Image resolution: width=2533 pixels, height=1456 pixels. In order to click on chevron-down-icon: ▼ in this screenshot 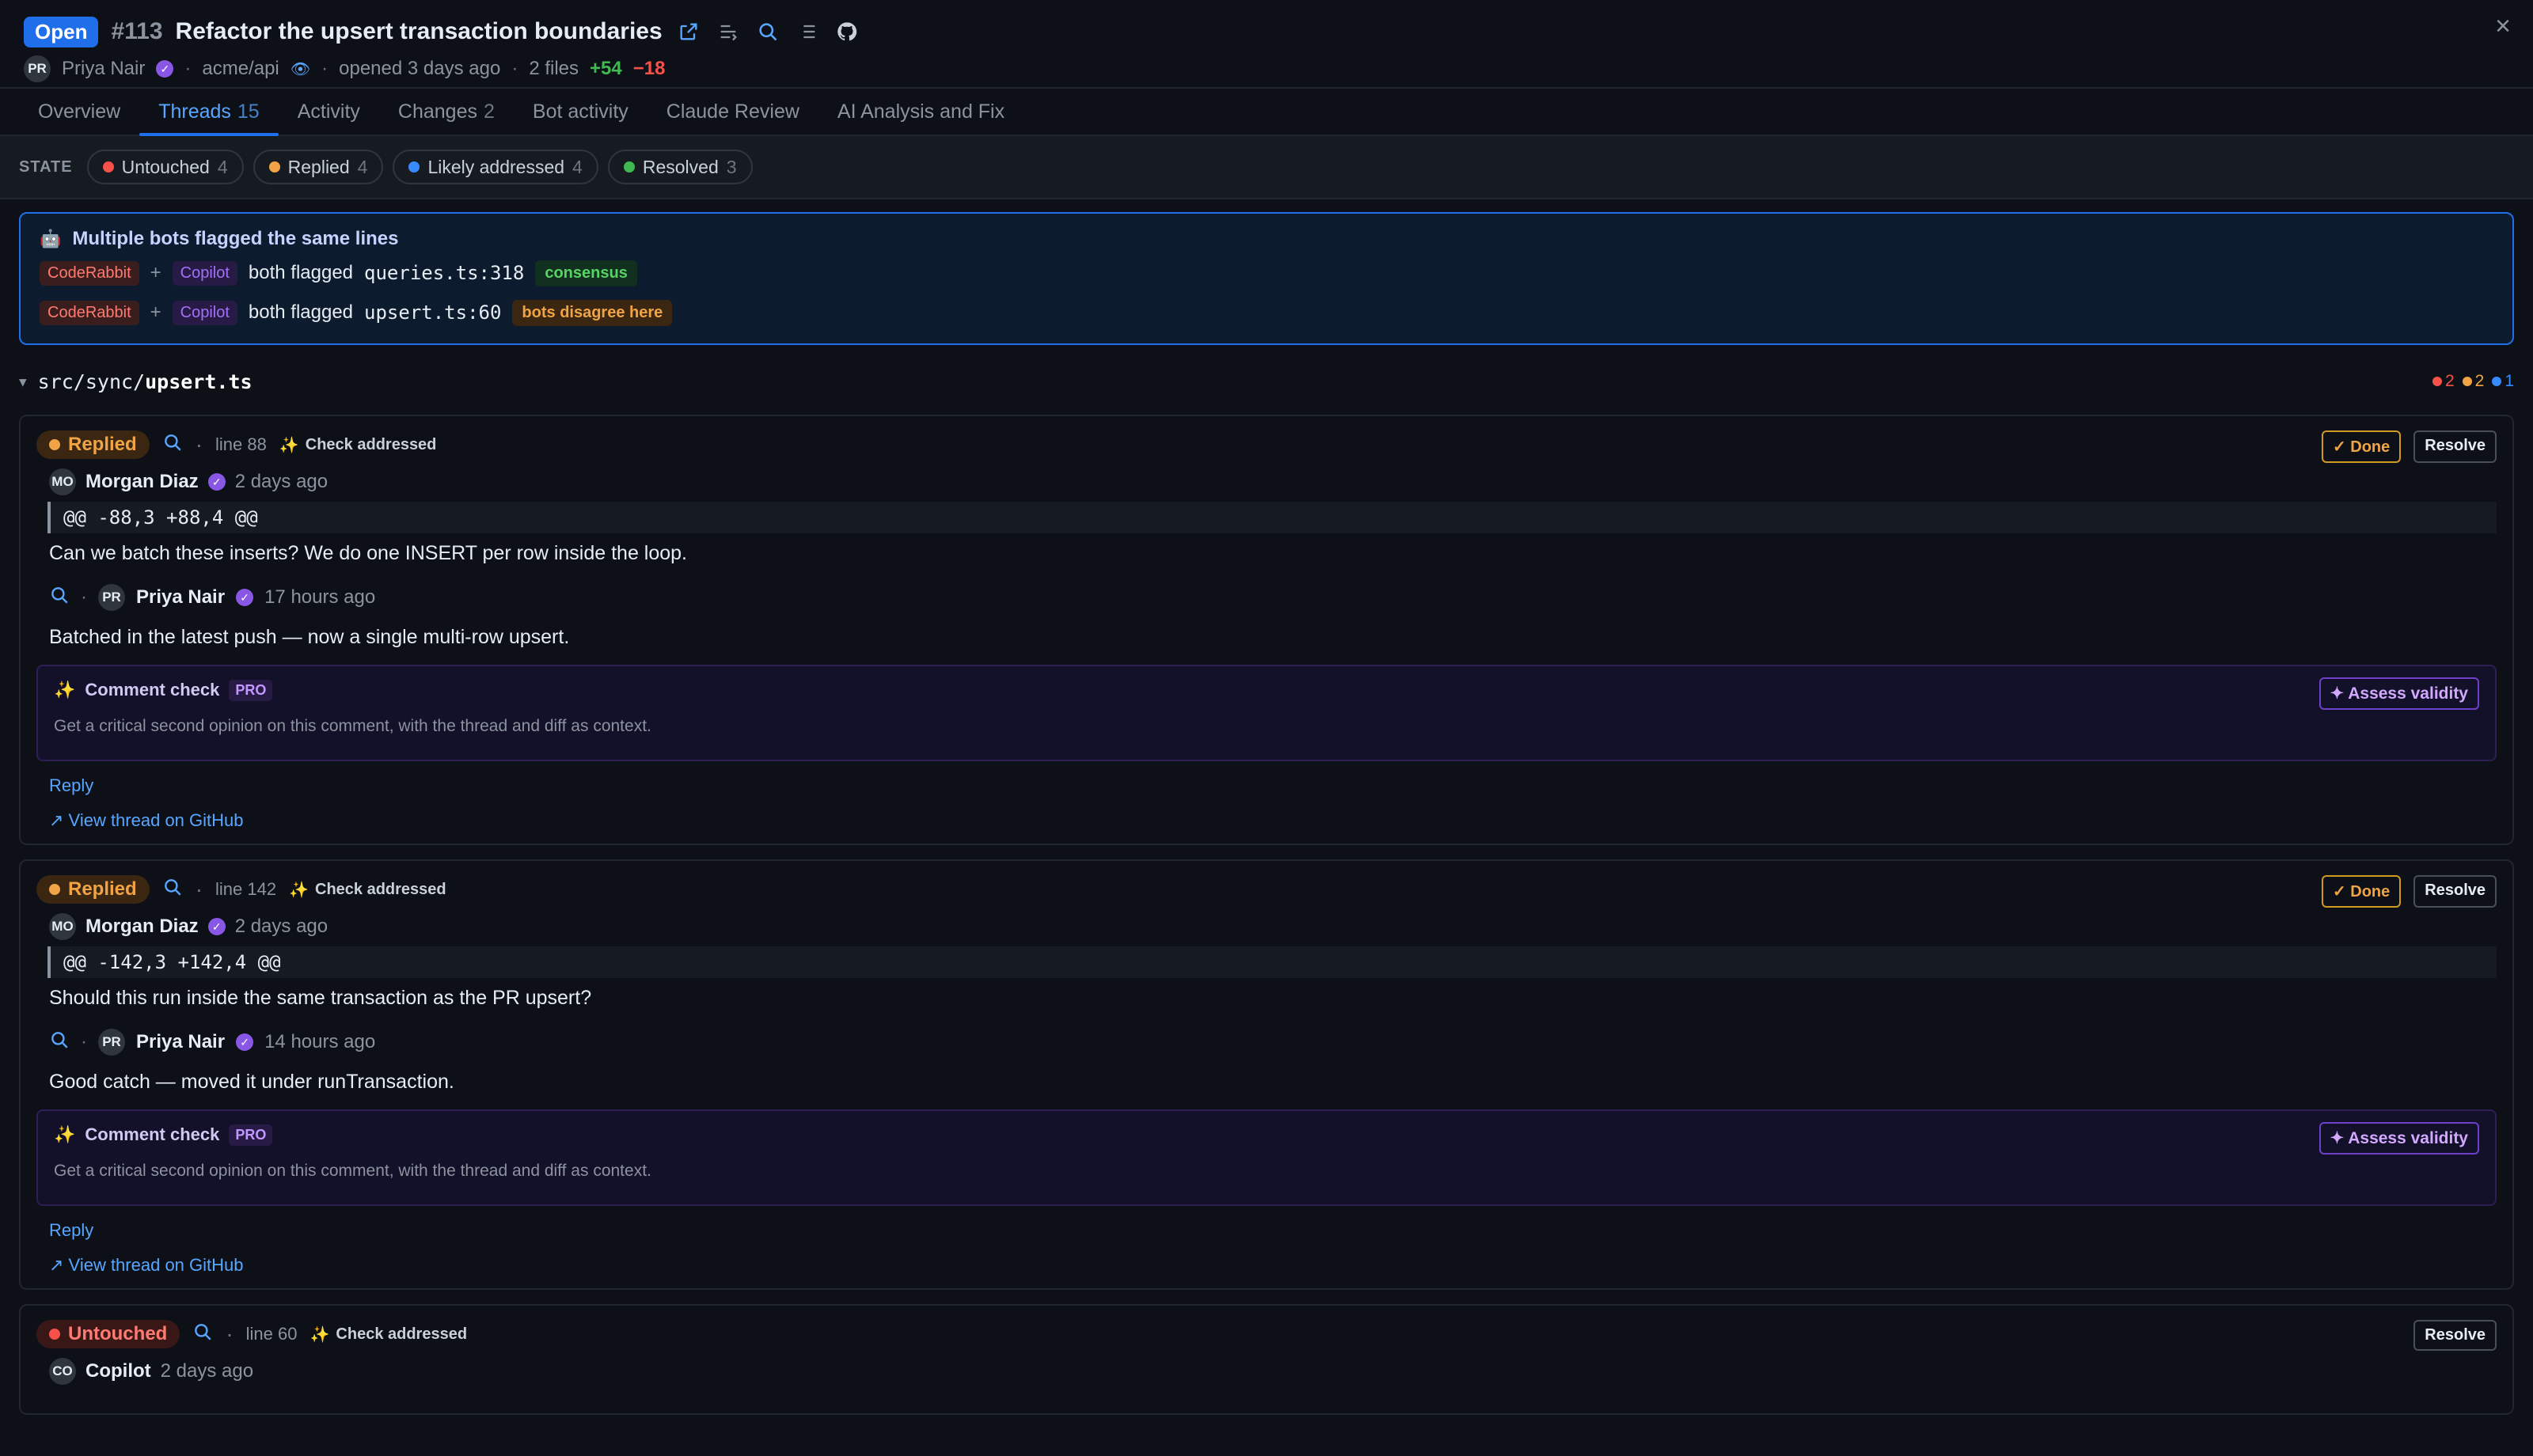, I will do `click(23, 381)`.